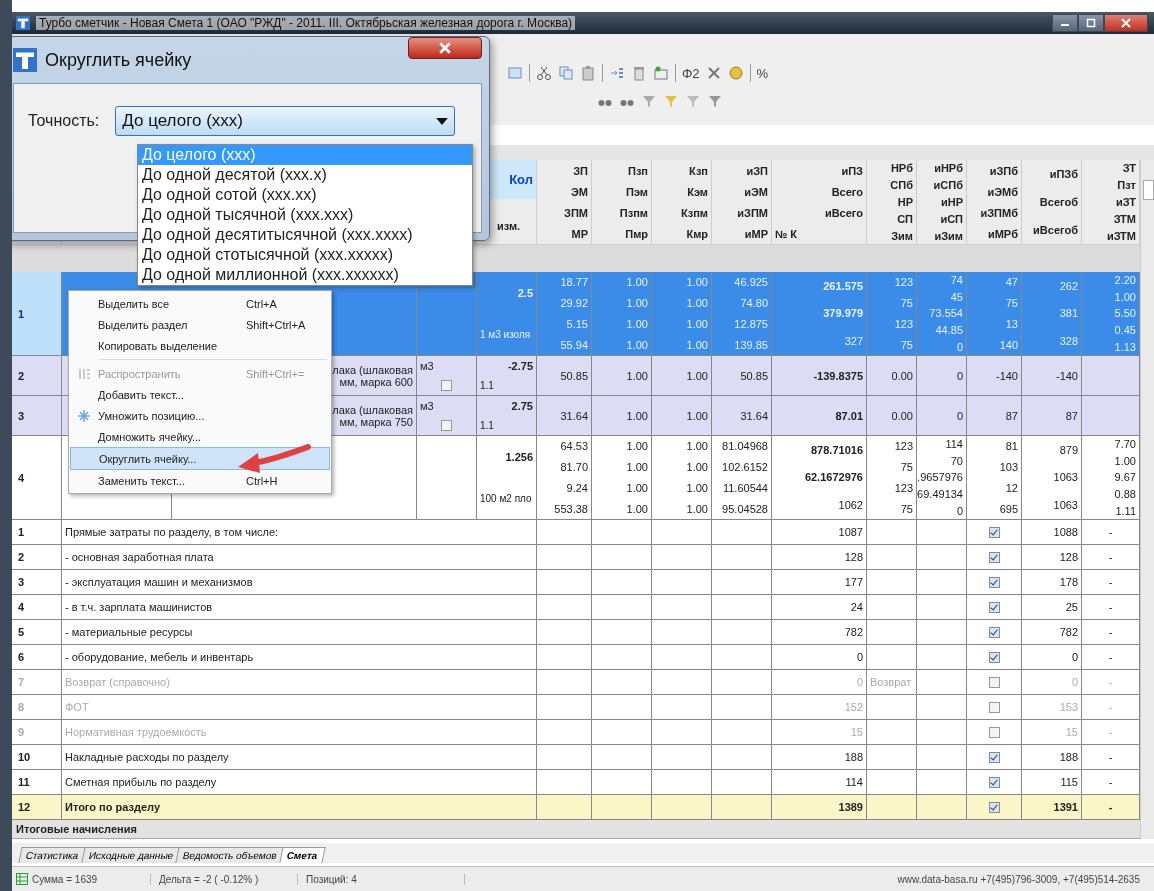  Describe the element at coordinates (756, 233) in the screenshot. I see `column-header: иМР` at that location.